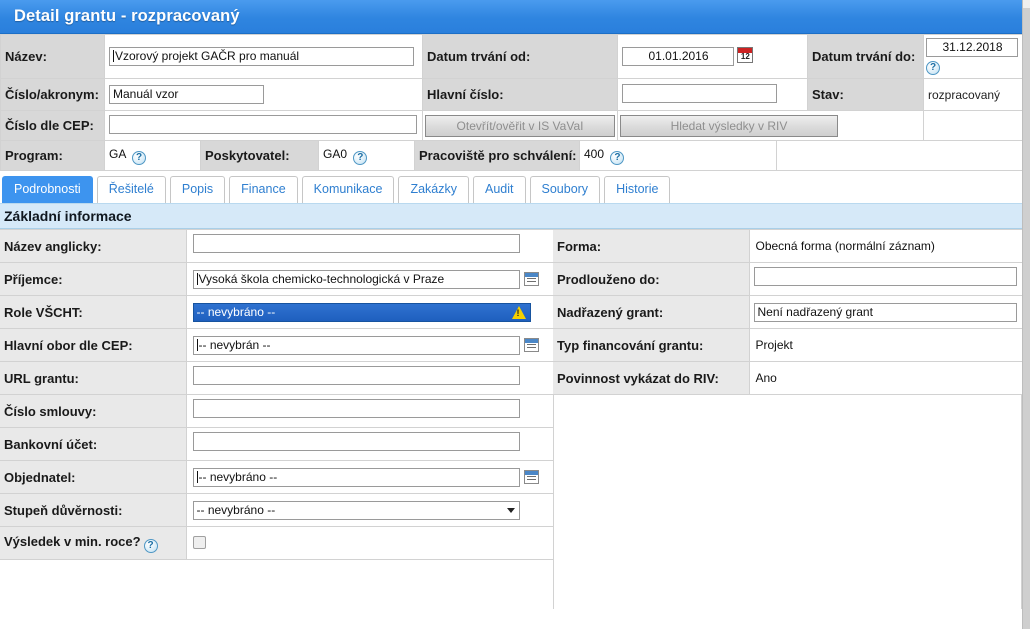 Image resolution: width=1030 pixels, height=629 pixels. What do you see at coordinates (52, 125) in the screenshot?
I see `cislo-cep-label: Číslo dle CEP:` at bounding box center [52, 125].